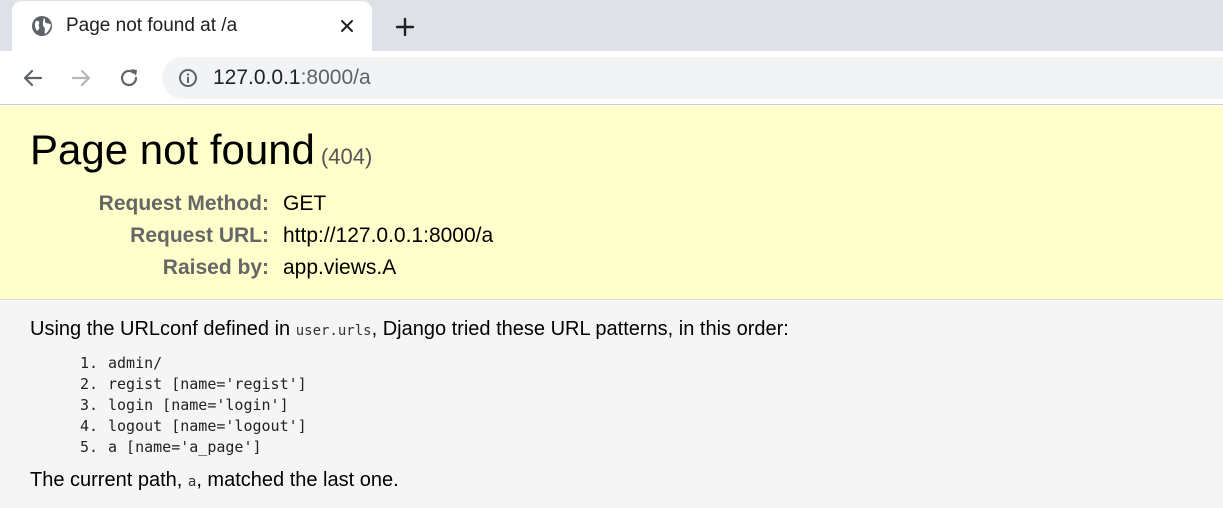 This screenshot has height=508, width=1223. What do you see at coordinates (297, 480) in the screenshot?
I see `current-text-after: , matched the last one.` at bounding box center [297, 480].